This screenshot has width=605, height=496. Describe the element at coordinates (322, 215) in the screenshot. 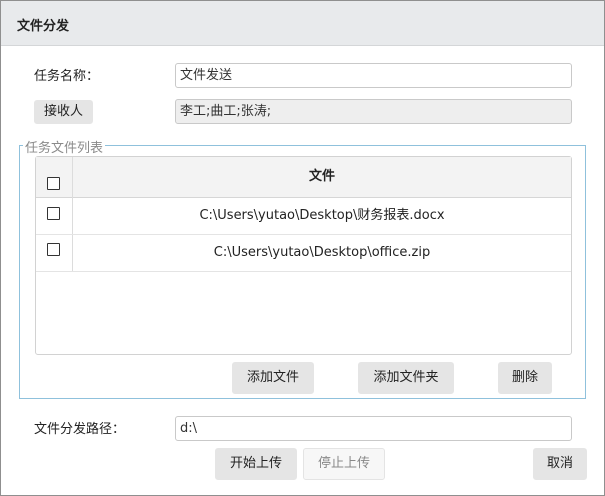

I see `file-path-cell: C:\Users\yutao\Desktop\财务报表.docx` at that location.